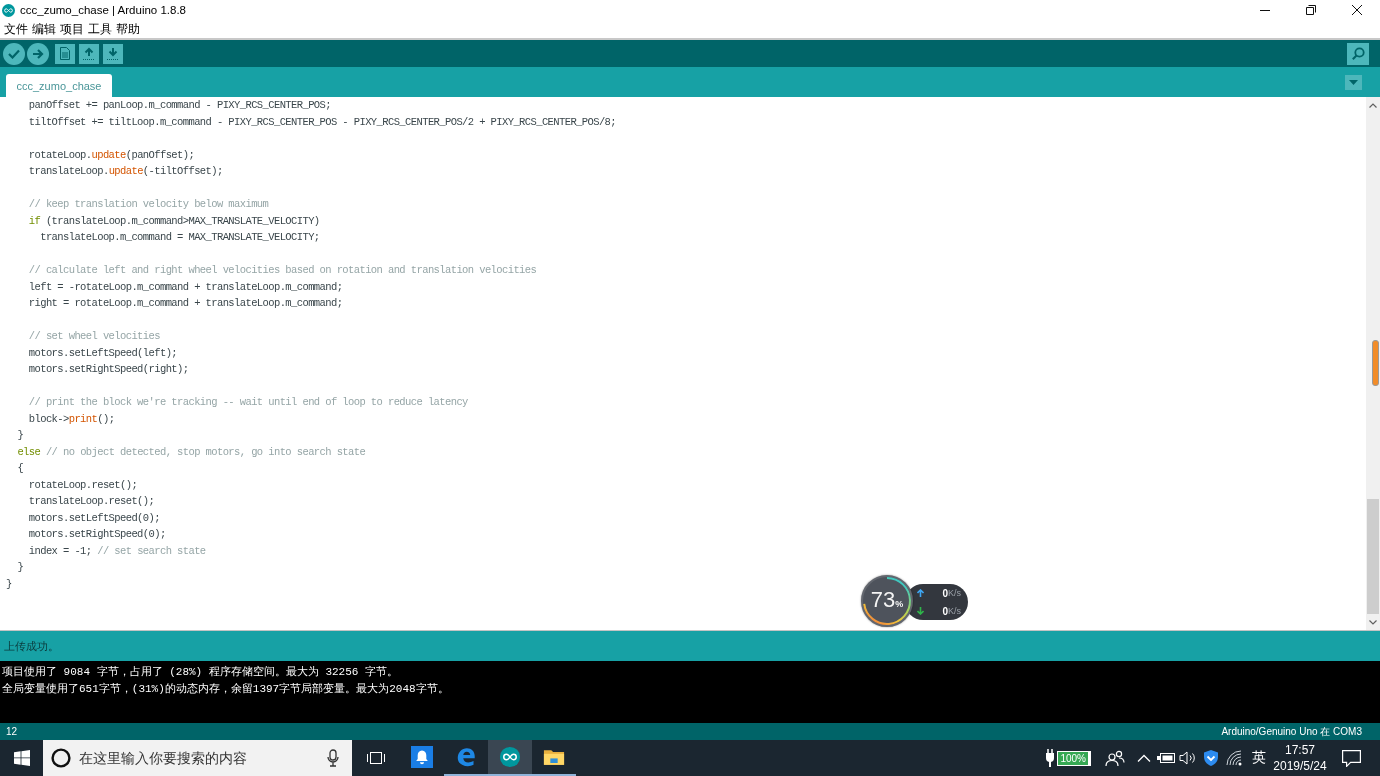 Image resolution: width=1380 pixels, height=776 pixels. I want to click on windows-logo-icon, so click(21, 758).